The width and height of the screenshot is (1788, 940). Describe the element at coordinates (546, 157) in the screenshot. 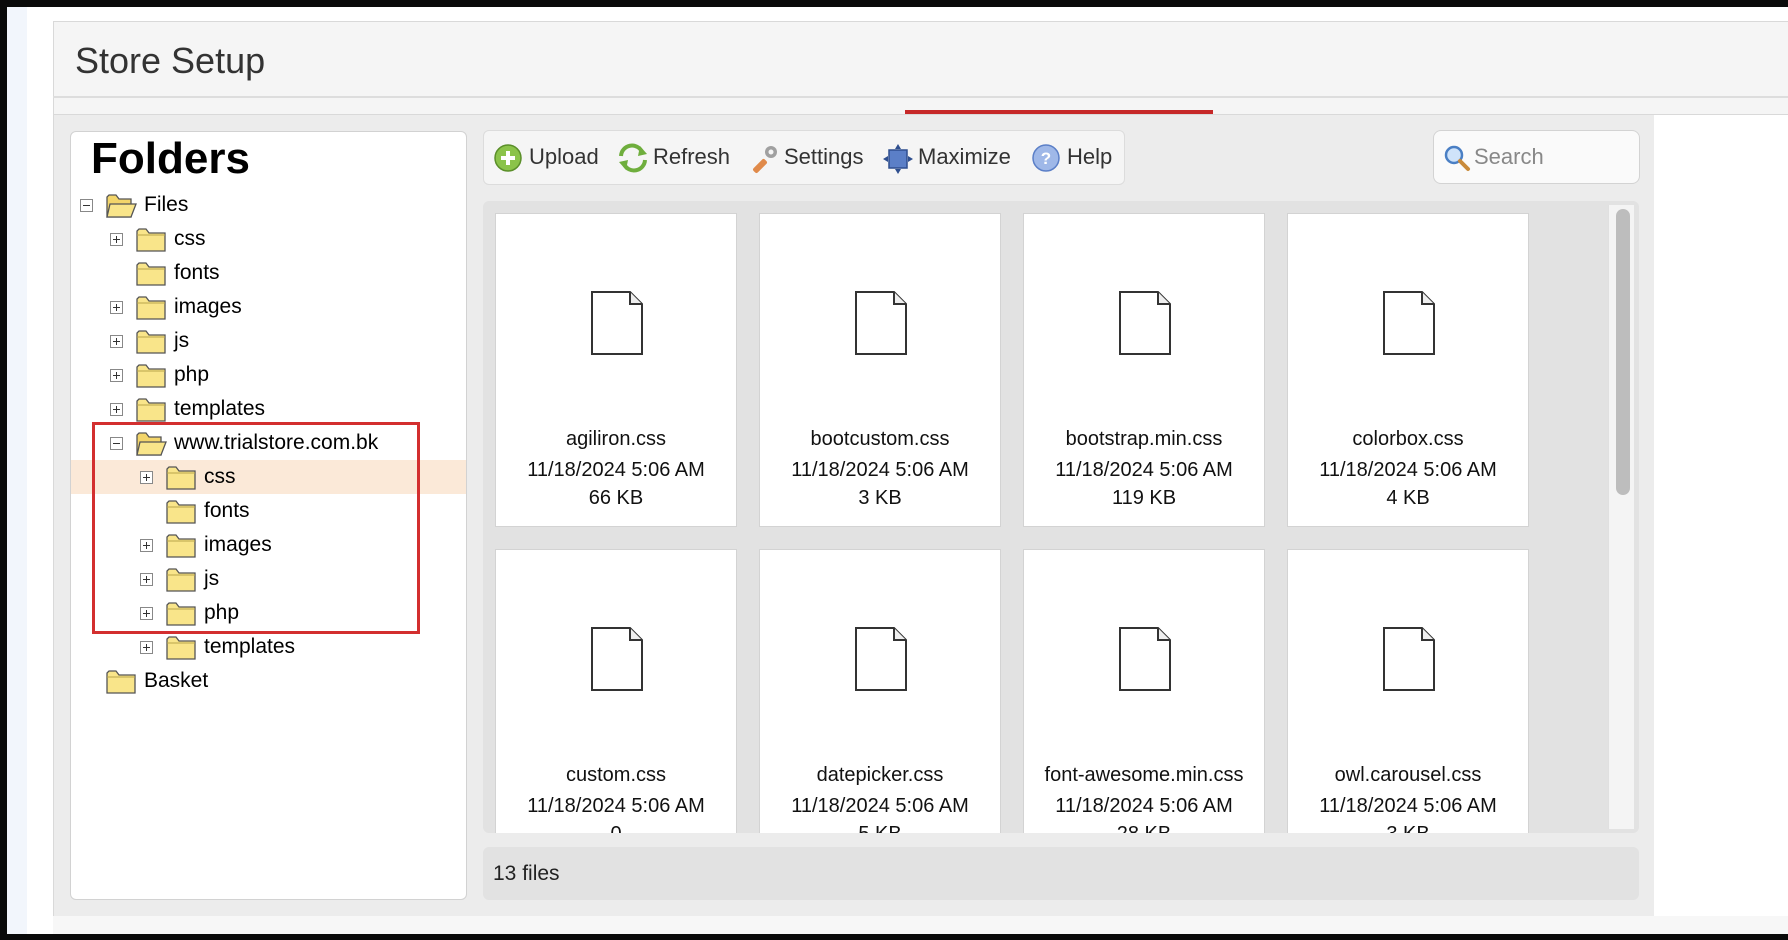

I see `upload-button: Upload` at that location.